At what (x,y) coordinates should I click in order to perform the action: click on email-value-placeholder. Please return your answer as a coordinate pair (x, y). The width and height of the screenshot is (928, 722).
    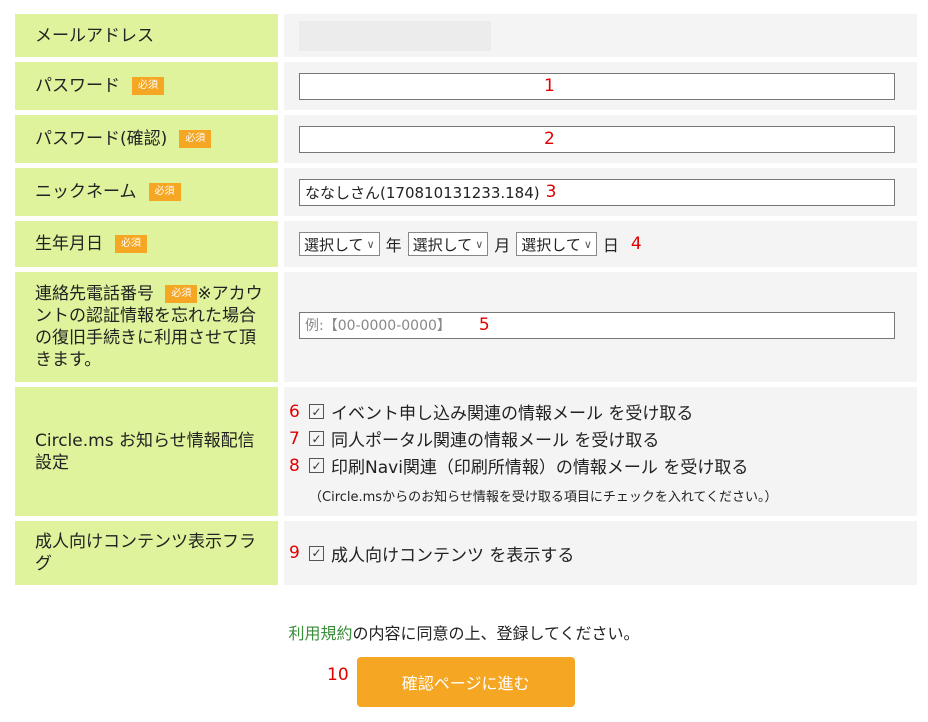
    Looking at the image, I should click on (395, 35).